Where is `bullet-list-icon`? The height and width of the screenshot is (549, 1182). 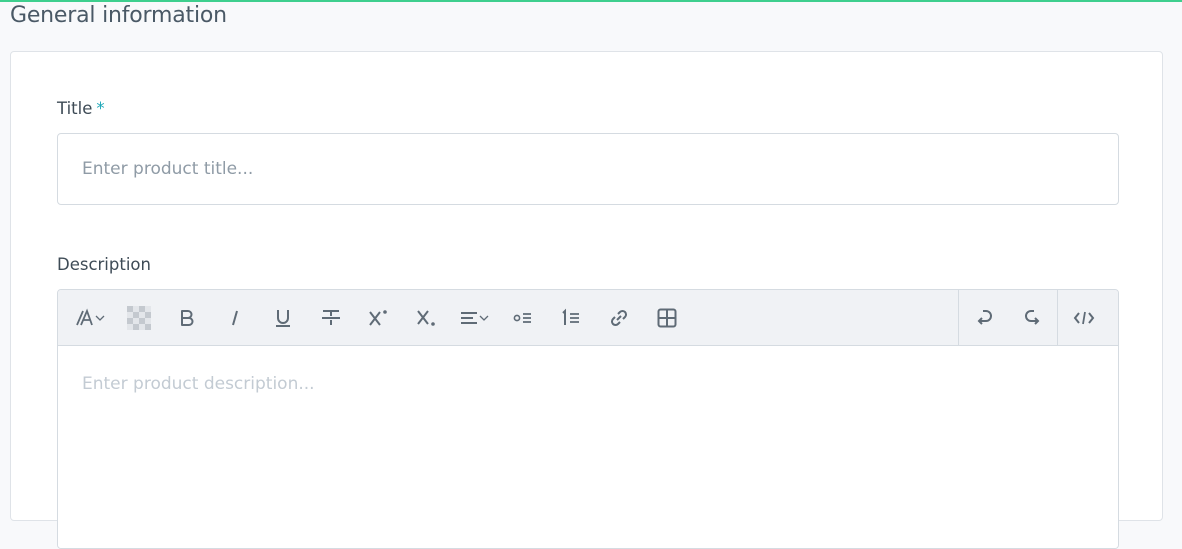 bullet-list-icon is located at coordinates (522, 318).